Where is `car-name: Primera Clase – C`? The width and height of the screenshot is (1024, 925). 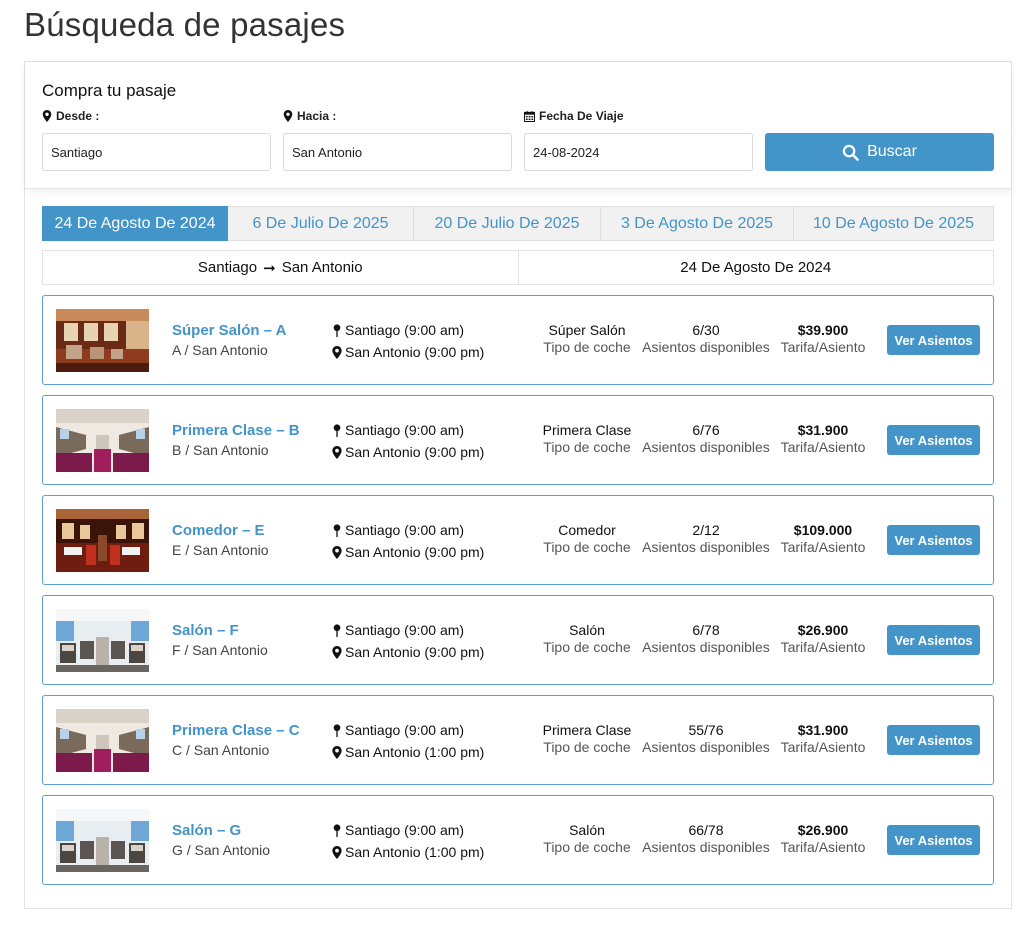
car-name: Primera Clase – C is located at coordinates (236, 730).